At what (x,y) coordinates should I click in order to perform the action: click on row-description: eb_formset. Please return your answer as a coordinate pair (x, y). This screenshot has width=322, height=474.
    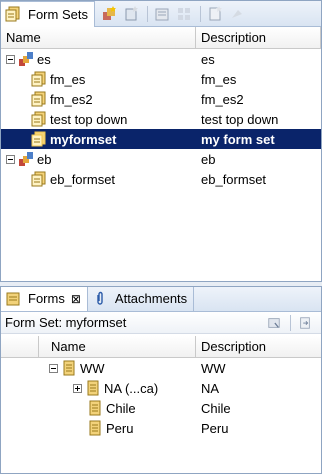
    Looking at the image, I should click on (234, 179).